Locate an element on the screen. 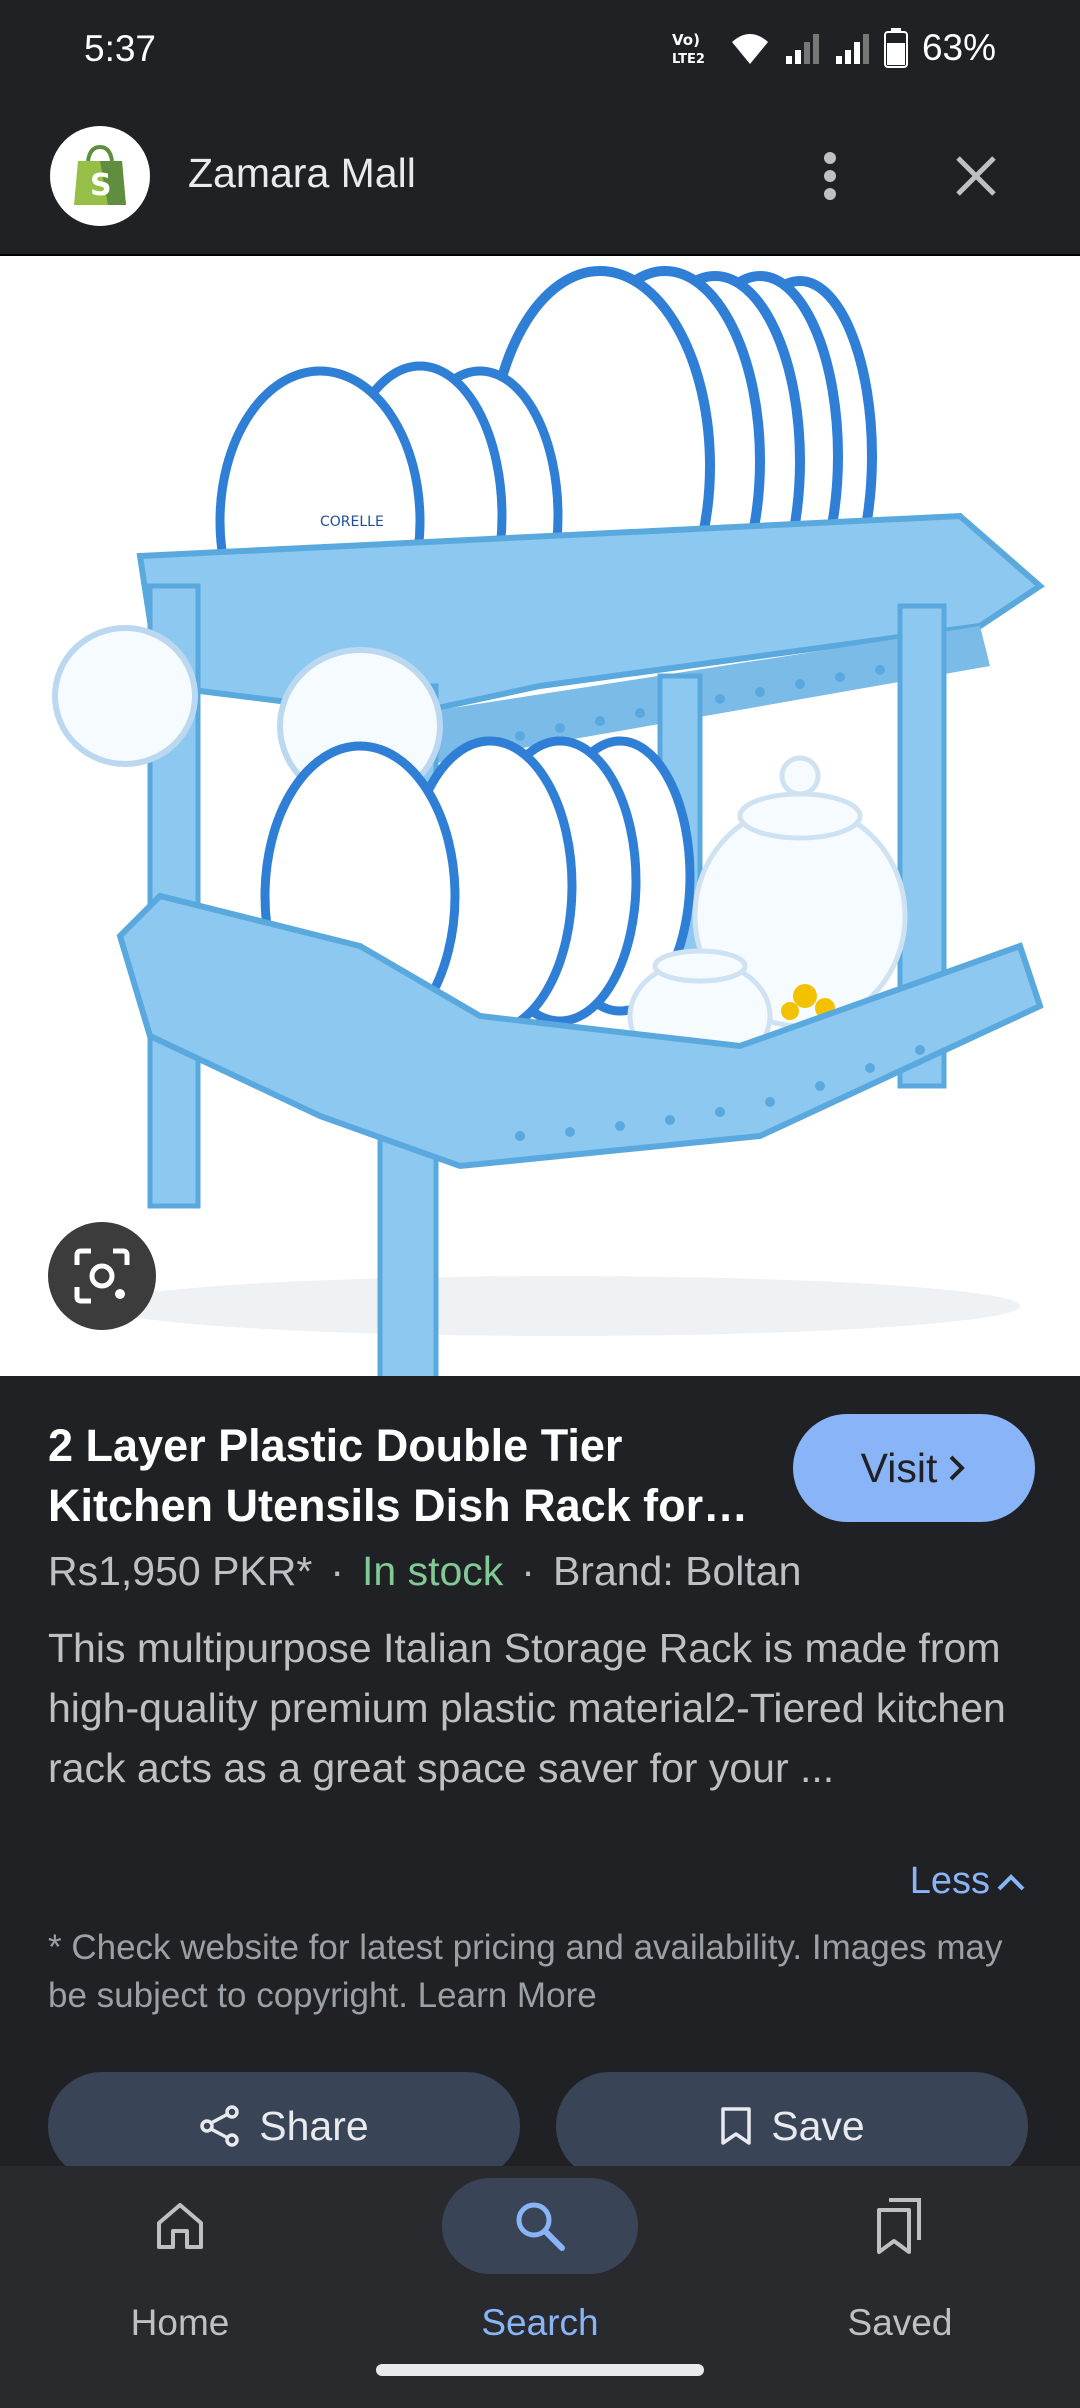 This screenshot has width=1080, height=2408. volte-icon: Vo) LTE2 is located at coordinates (688, 49).